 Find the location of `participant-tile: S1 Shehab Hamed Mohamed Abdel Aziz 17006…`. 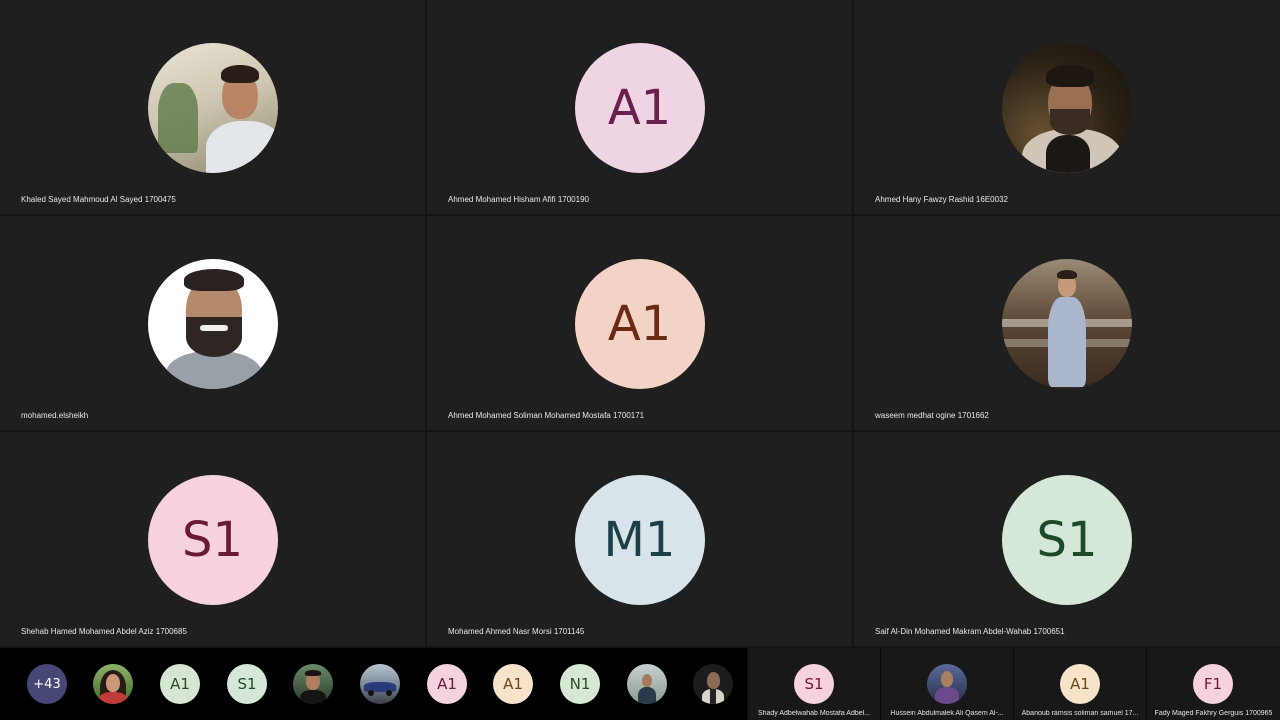

participant-tile: S1 Shehab Hamed Mohamed Abdel Aziz 17006… is located at coordinates (212, 539).